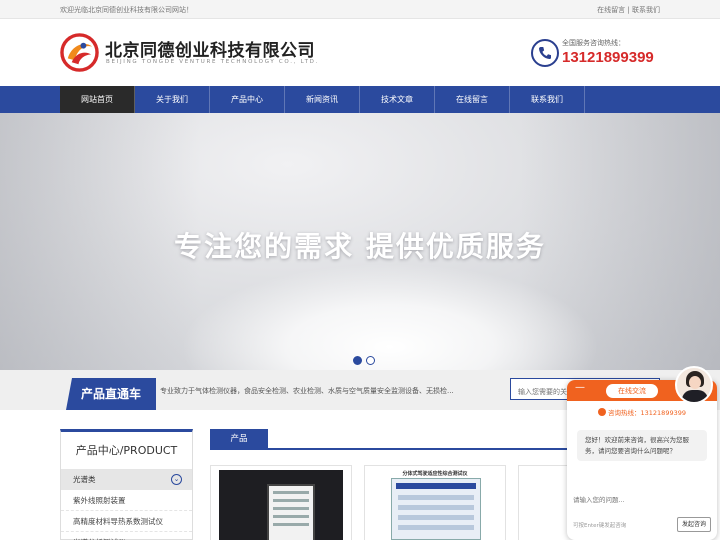  Describe the element at coordinates (593, 43) in the screenshot. I see `hotline-label: 全国服务咨询热线：` at that location.